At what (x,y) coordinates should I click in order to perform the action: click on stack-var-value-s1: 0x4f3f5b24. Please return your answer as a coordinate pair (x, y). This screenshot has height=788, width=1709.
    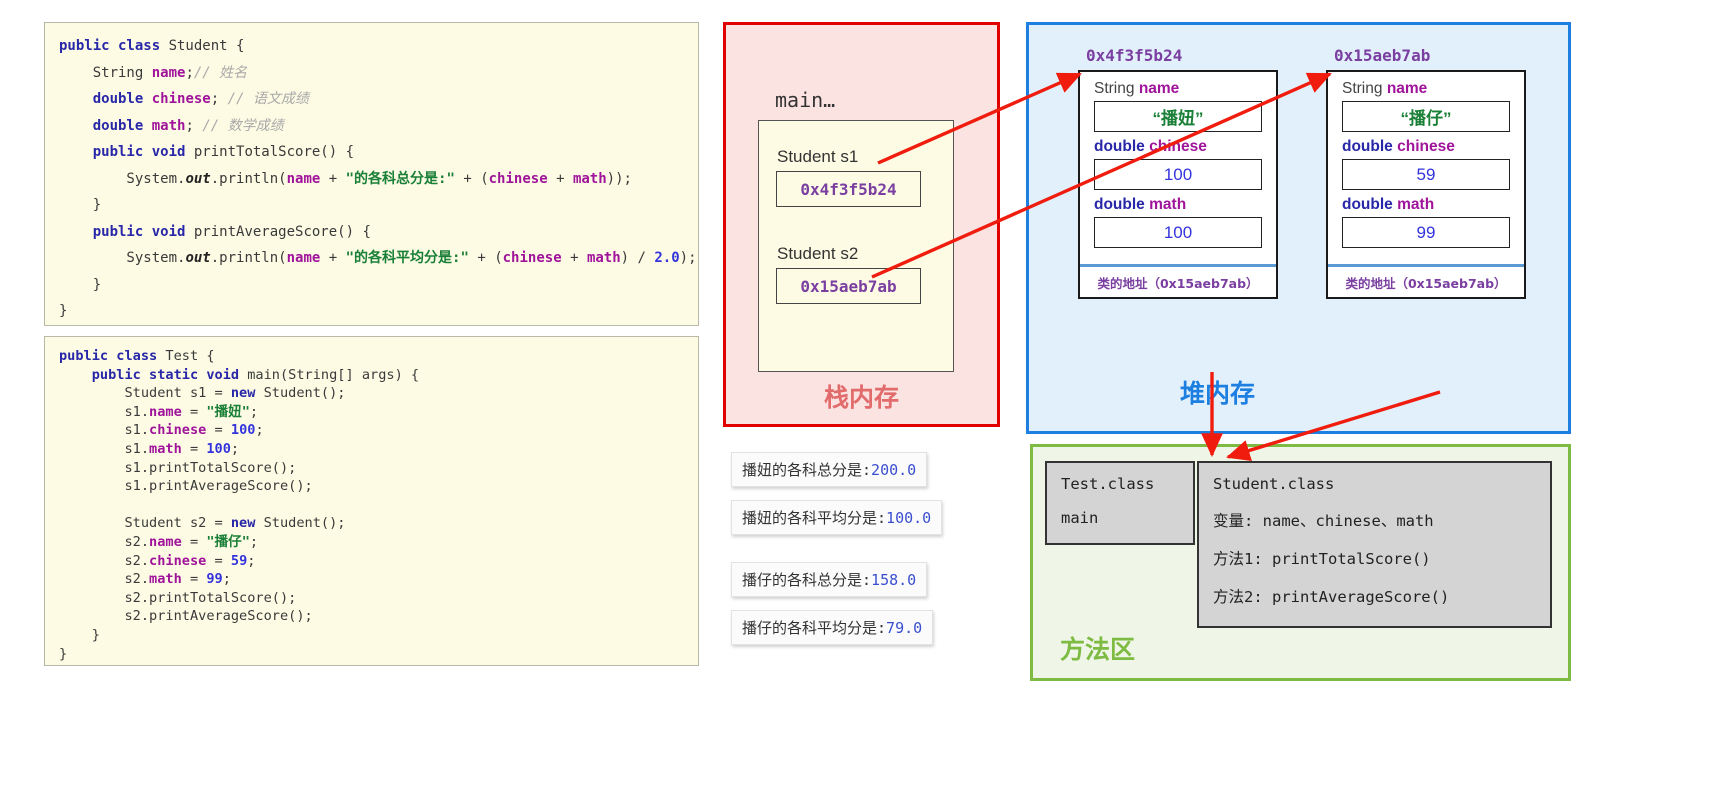
    Looking at the image, I should click on (848, 189).